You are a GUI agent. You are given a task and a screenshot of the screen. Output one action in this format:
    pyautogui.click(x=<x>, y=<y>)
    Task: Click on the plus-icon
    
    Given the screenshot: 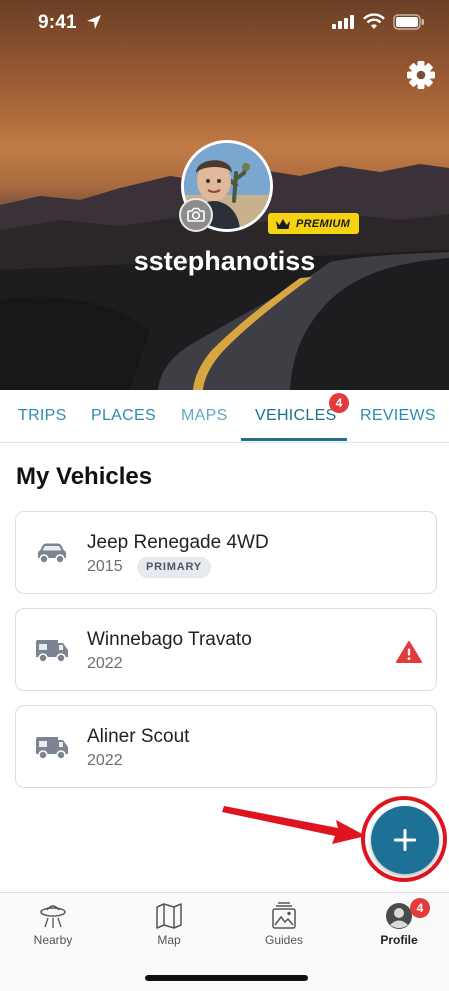 What is the action you would take?
    pyautogui.click(x=405, y=840)
    